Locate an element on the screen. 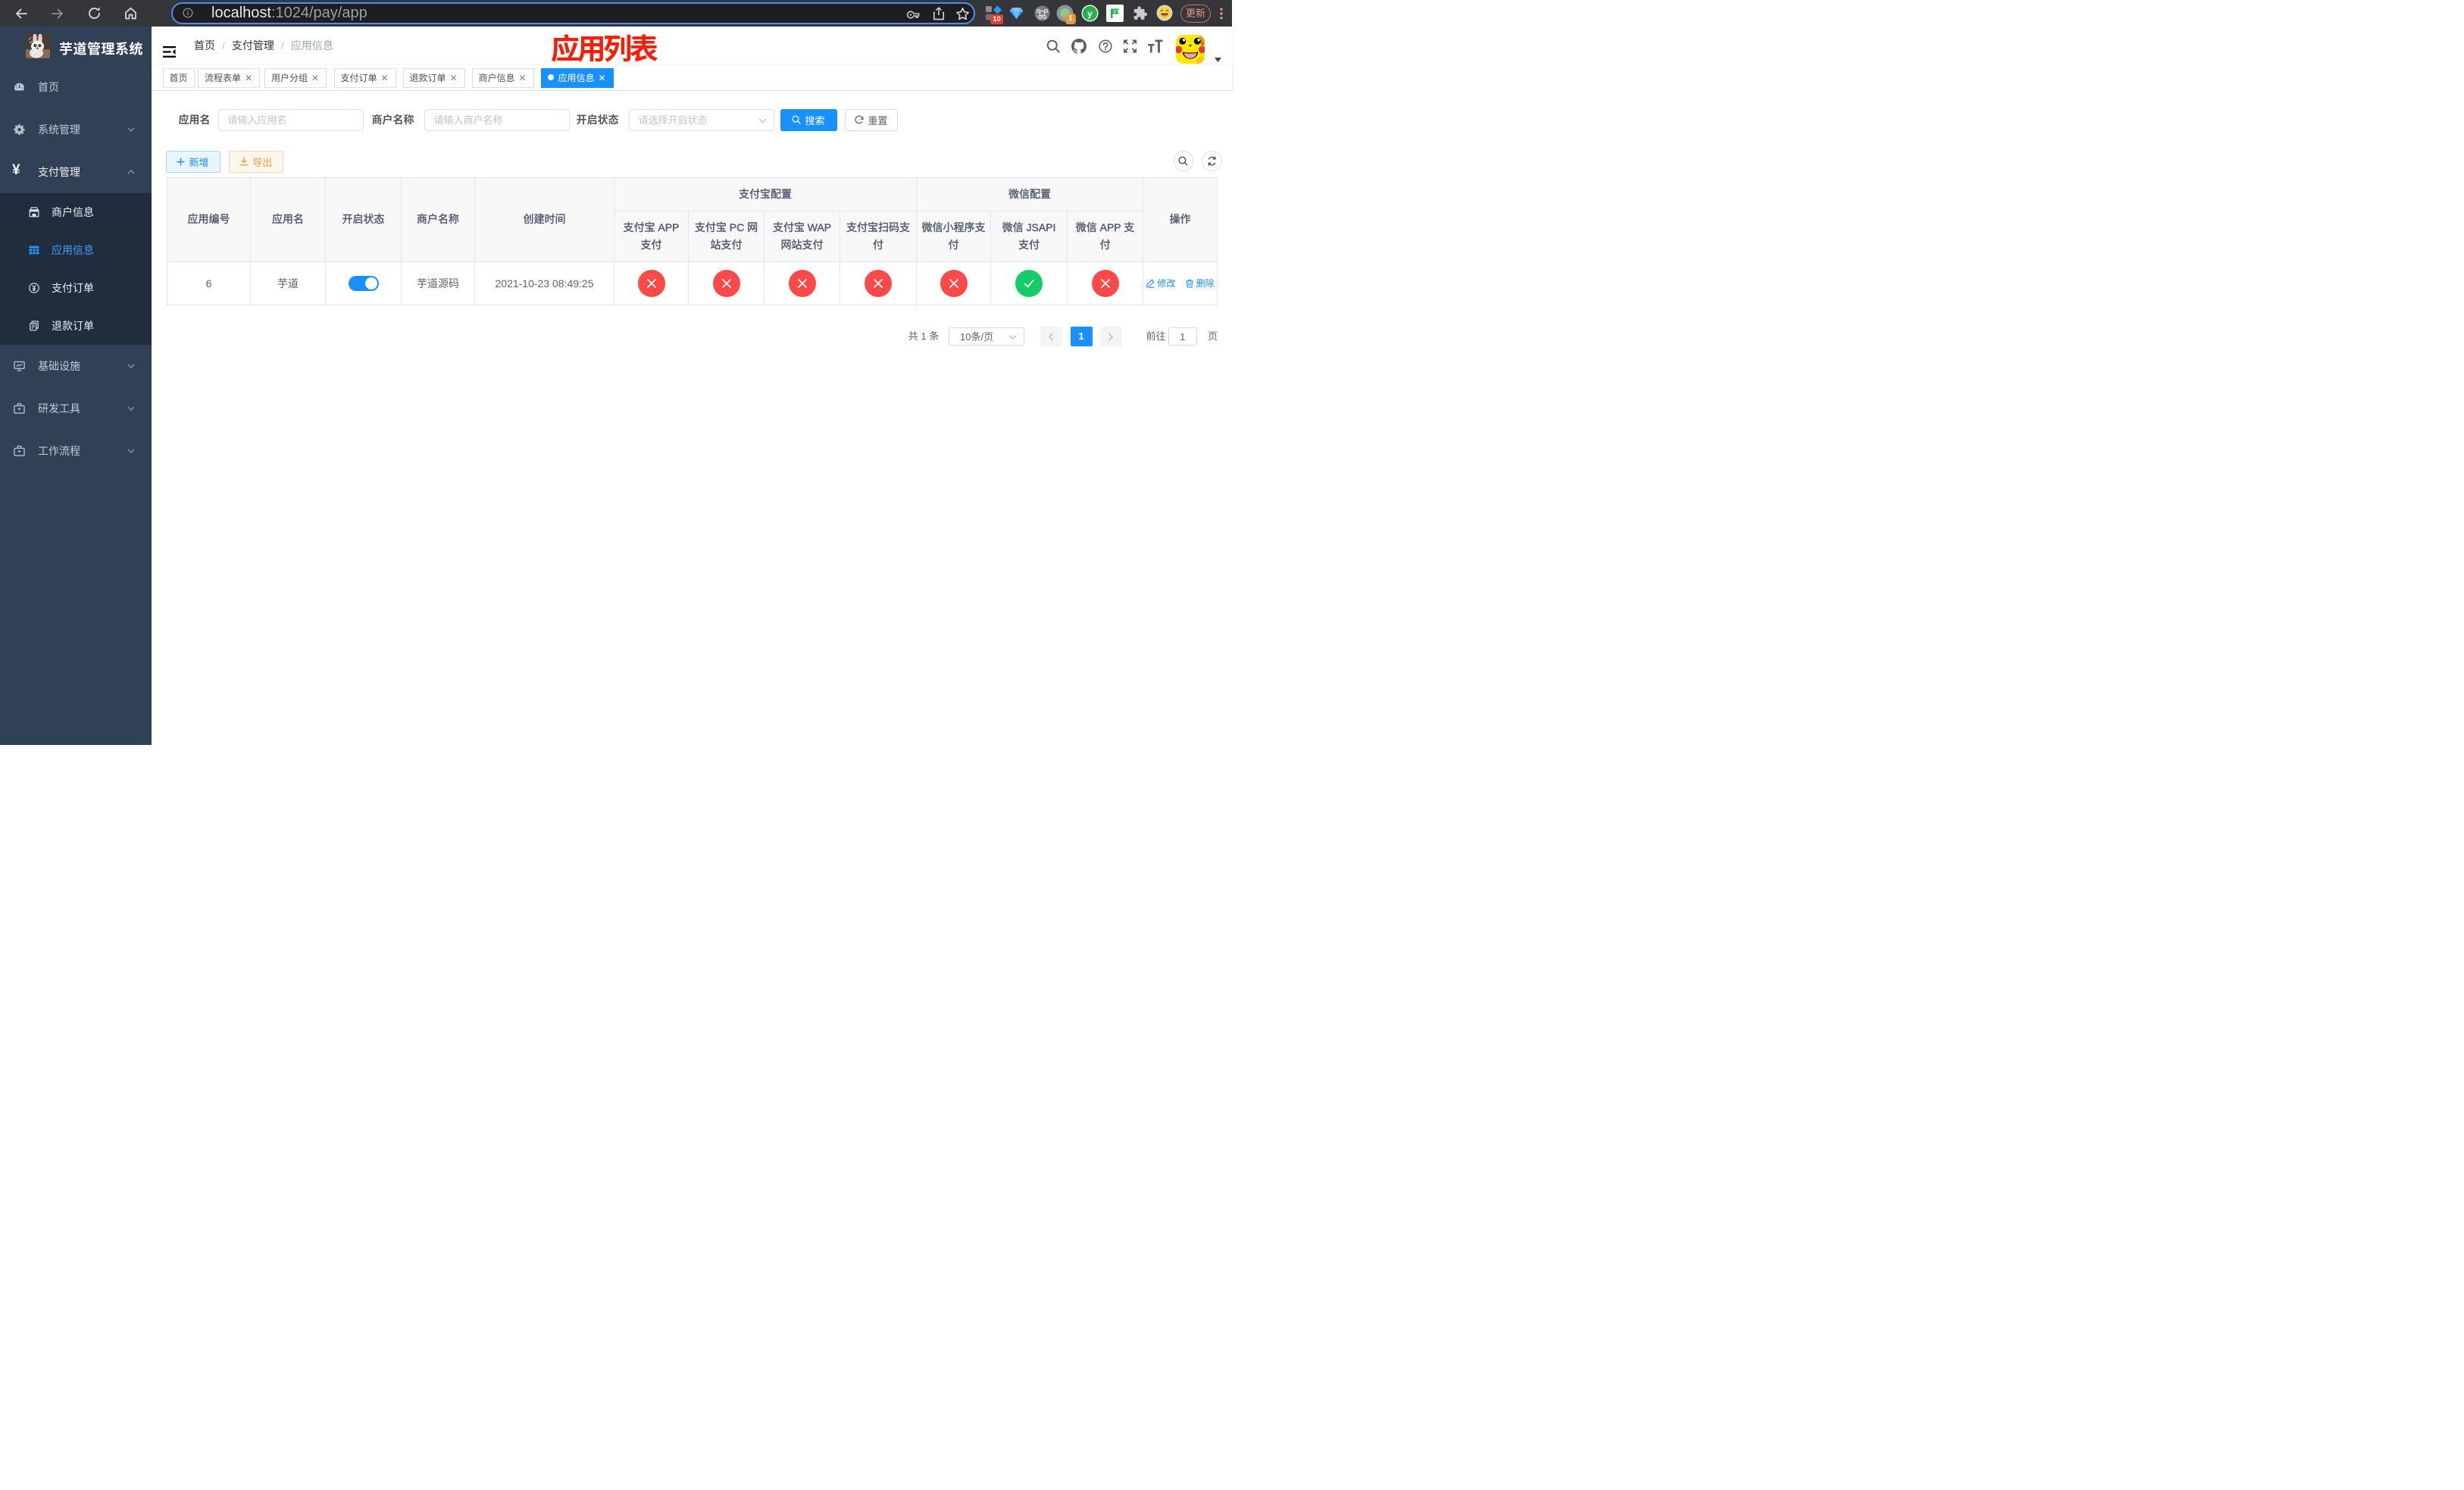 This screenshot has height=1490, width=2464. svg-text: y is located at coordinates (1090, 14).